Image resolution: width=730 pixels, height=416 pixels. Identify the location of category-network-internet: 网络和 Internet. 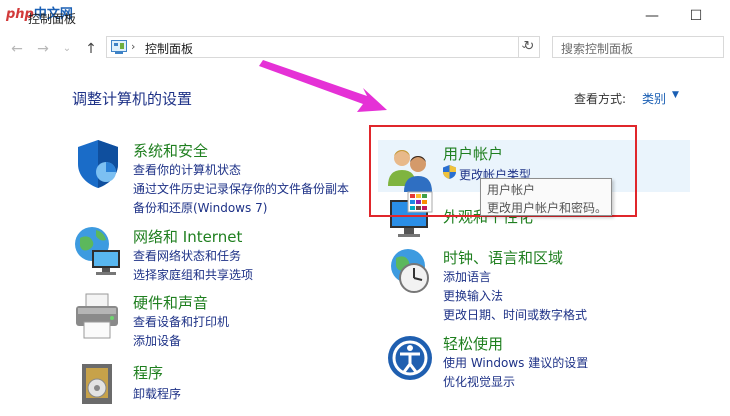
(187, 236).